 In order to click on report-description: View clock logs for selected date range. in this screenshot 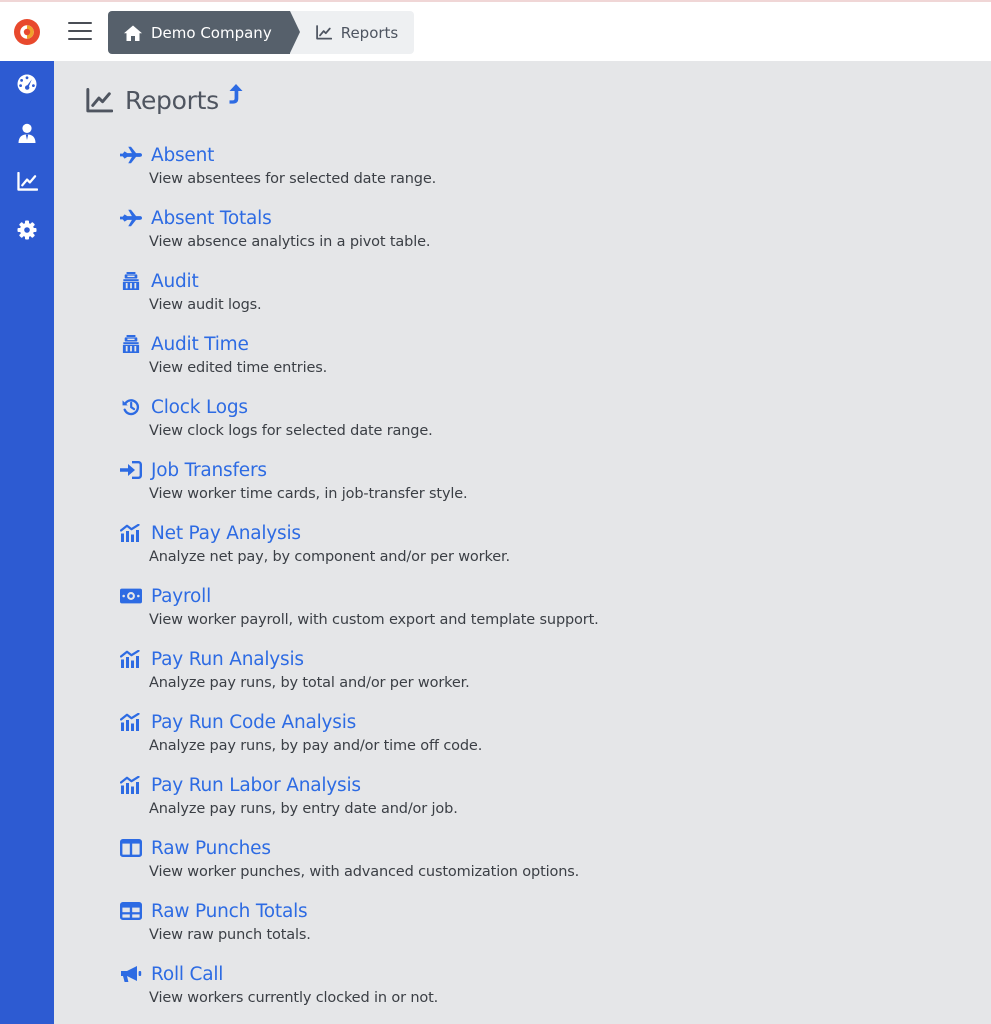, I will do `click(291, 431)`.